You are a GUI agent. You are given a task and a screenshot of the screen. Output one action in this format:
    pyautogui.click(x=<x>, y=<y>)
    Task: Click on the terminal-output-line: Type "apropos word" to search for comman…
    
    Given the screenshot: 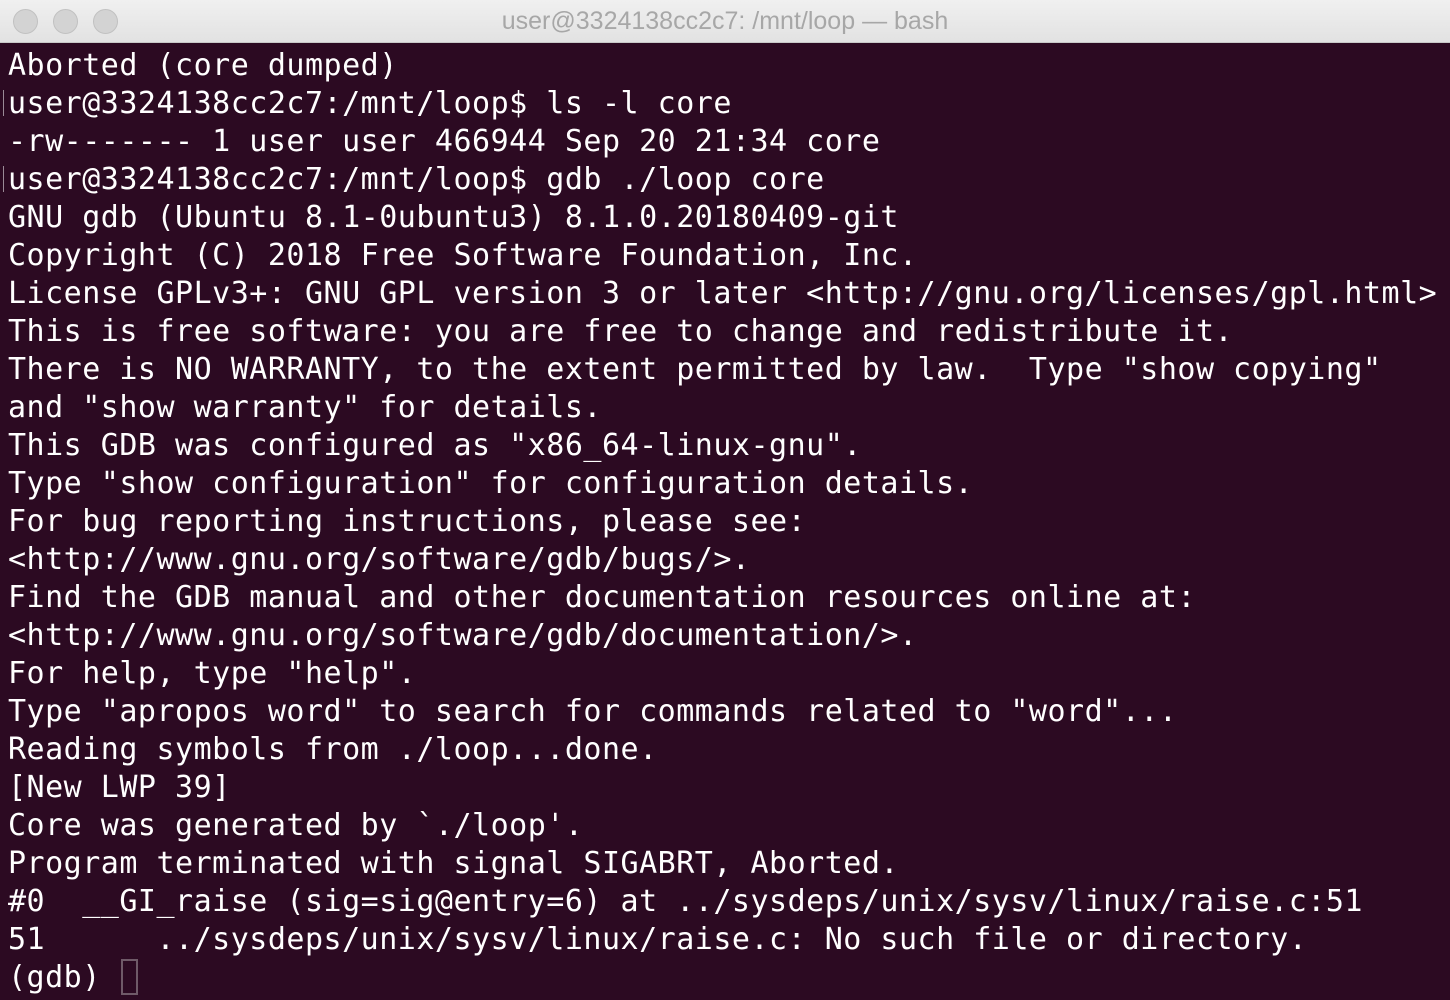 What is the action you would take?
    pyautogui.click(x=593, y=711)
    